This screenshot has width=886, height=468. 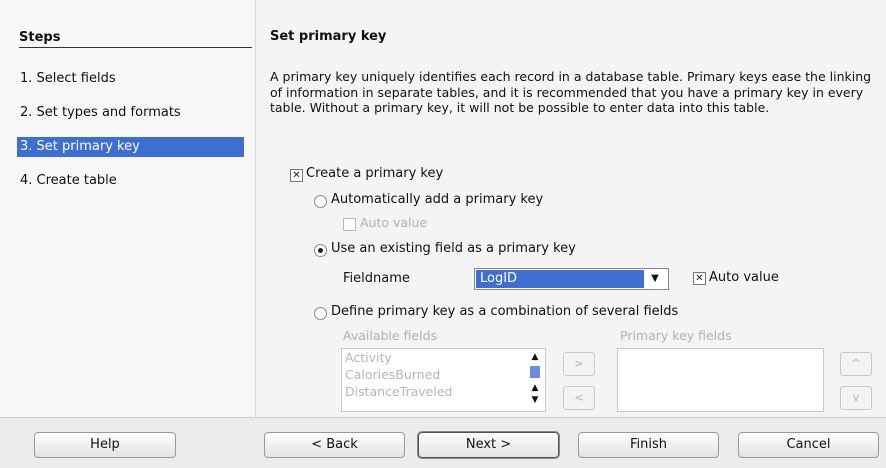 What do you see at coordinates (296, 175) in the screenshot?
I see `create-primary-key-checkbox: ✕` at bounding box center [296, 175].